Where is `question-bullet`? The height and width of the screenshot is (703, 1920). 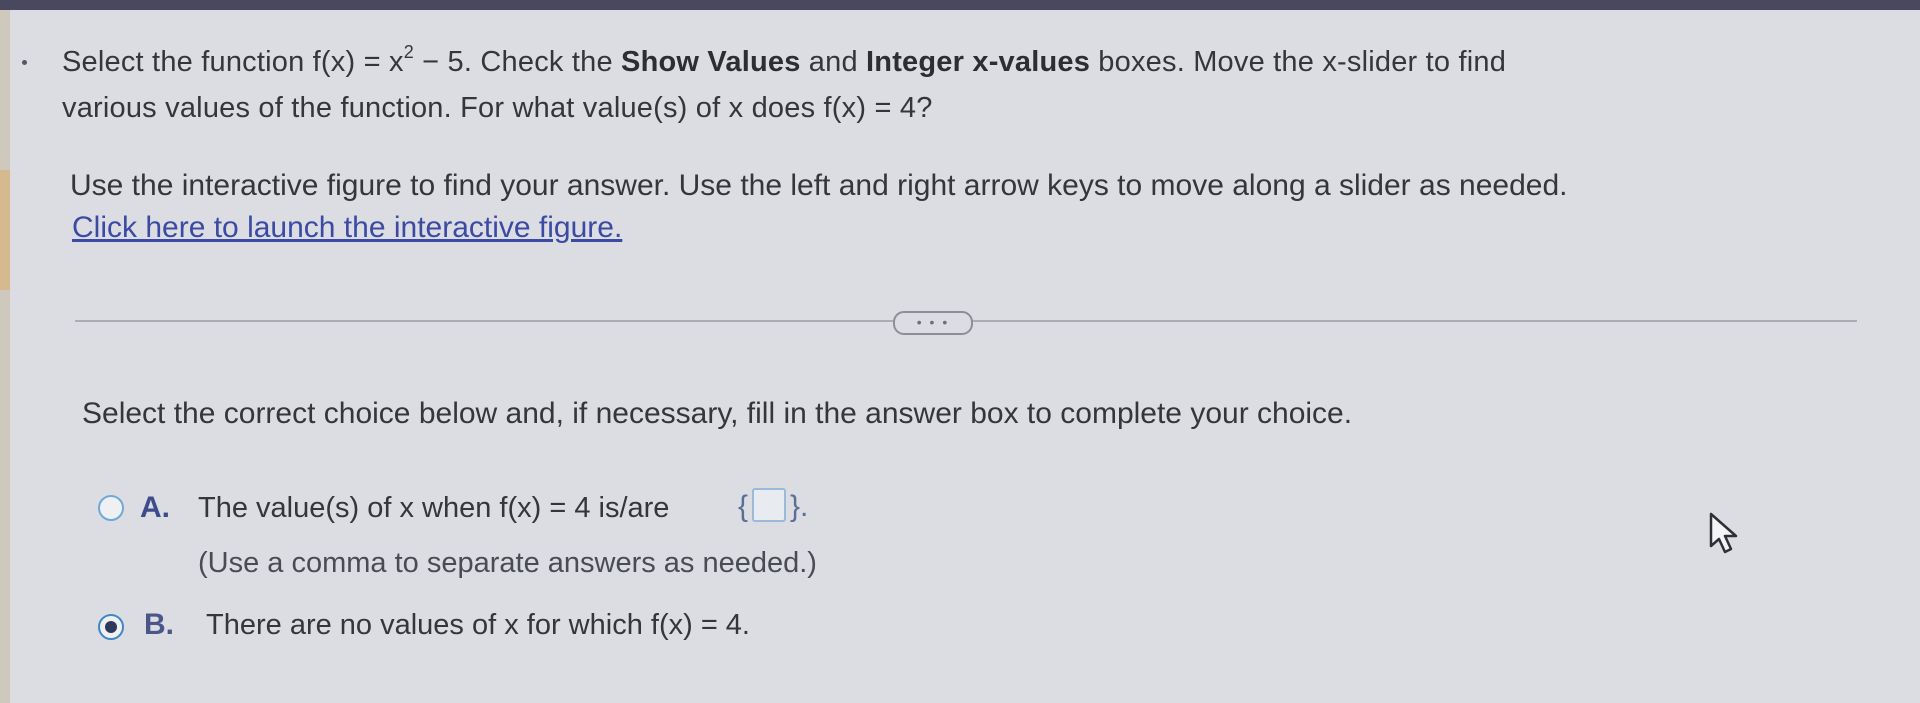
question-bullet is located at coordinates (24, 62).